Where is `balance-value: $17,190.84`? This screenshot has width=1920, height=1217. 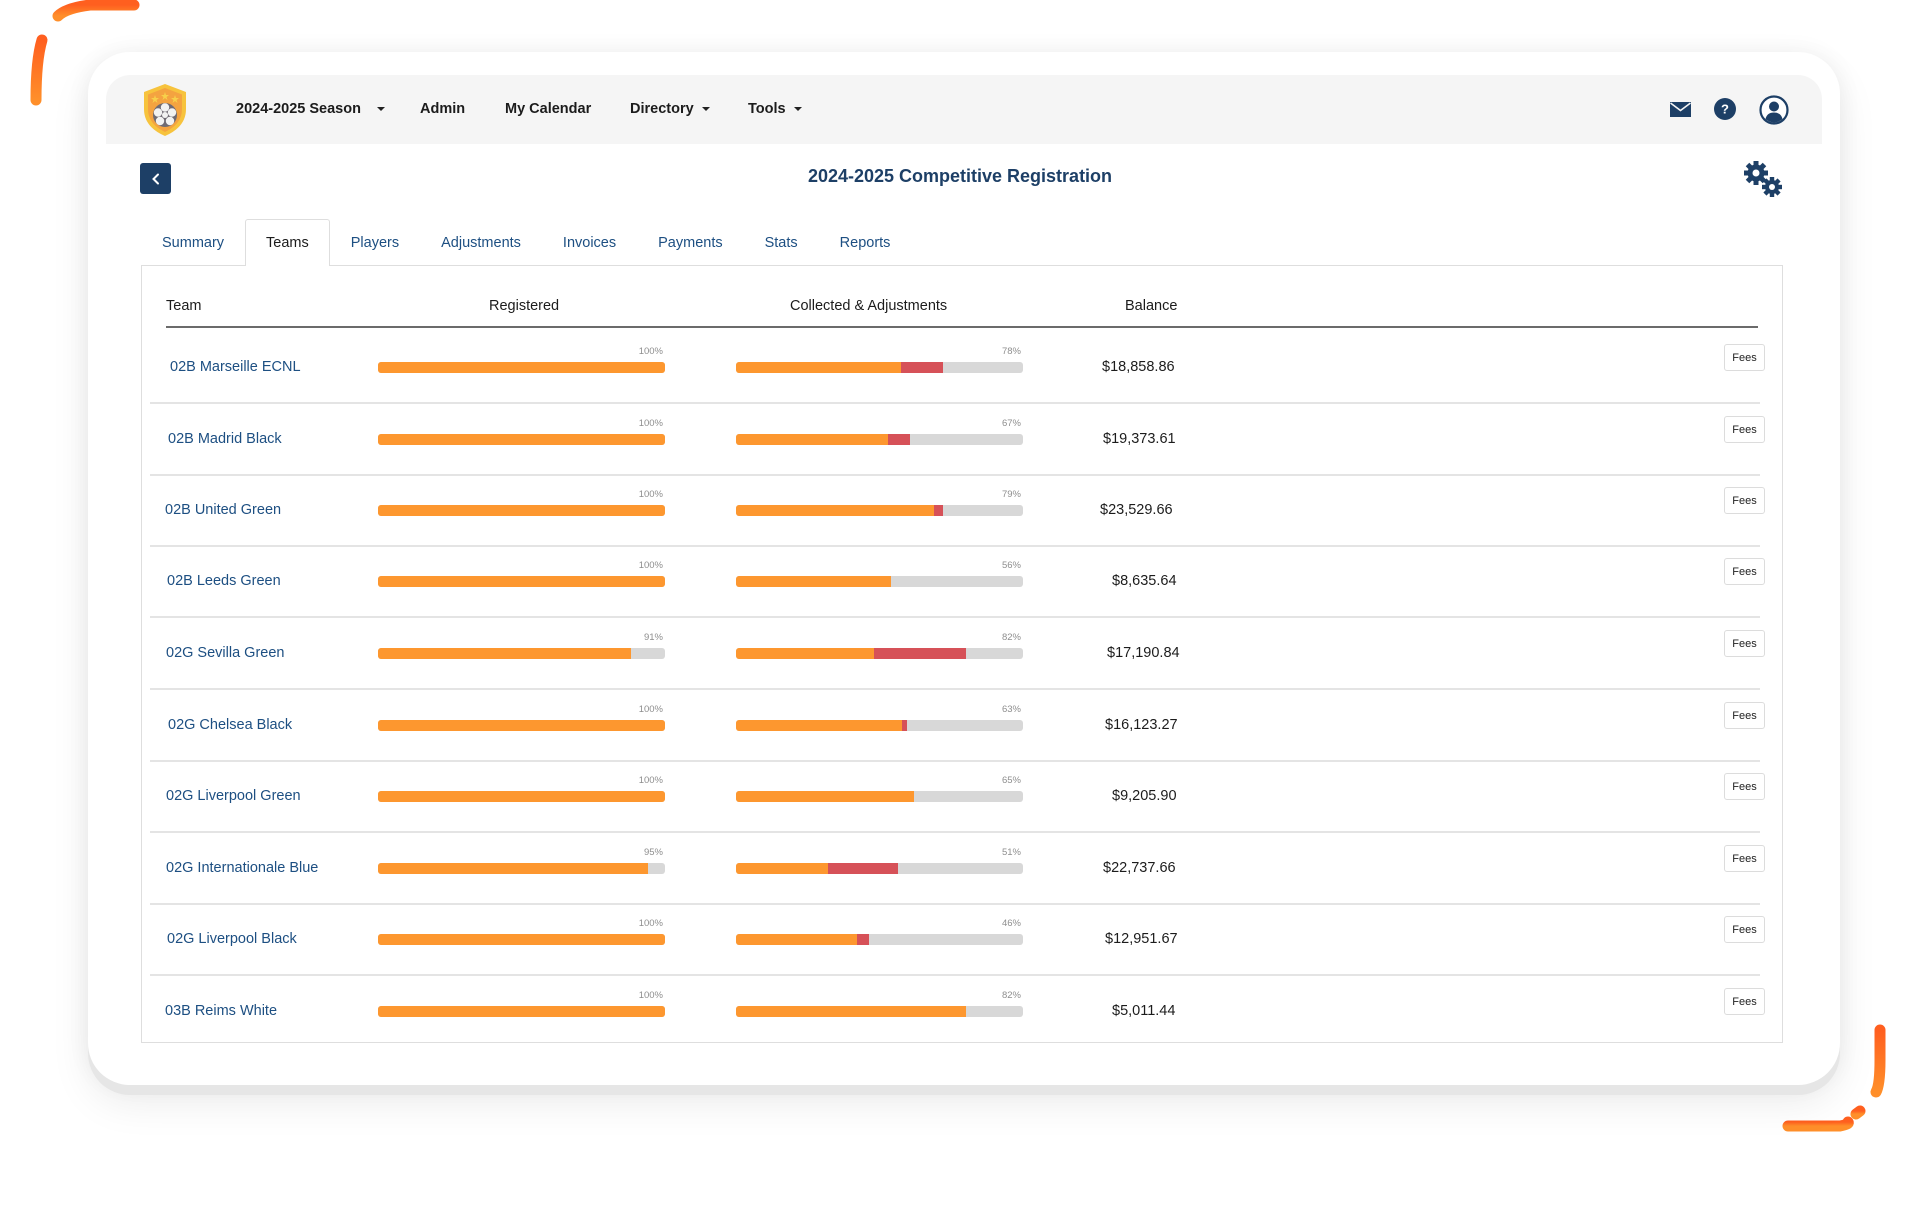 balance-value: $17,190.84 is located at coordinates (1143, 653).